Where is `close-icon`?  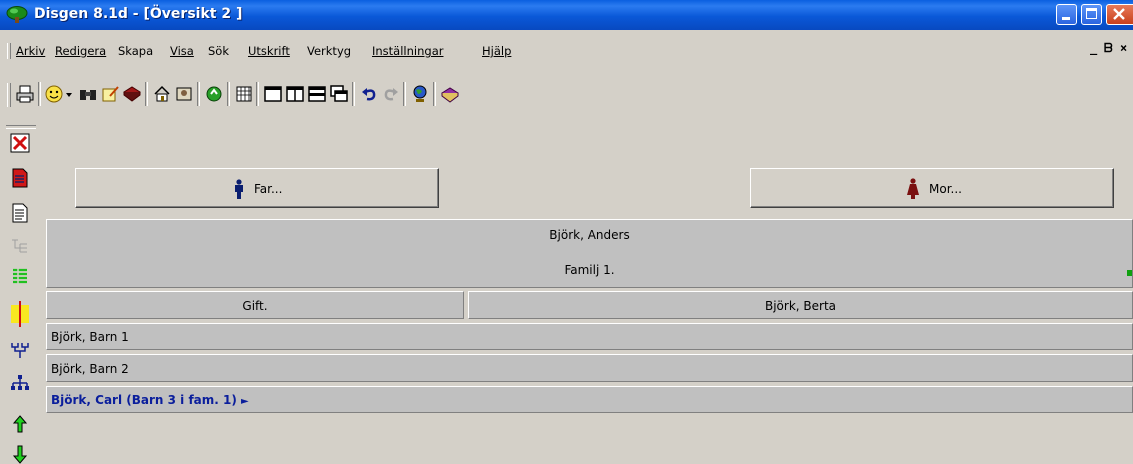
close-icon is located at coordinates (1119, 14).